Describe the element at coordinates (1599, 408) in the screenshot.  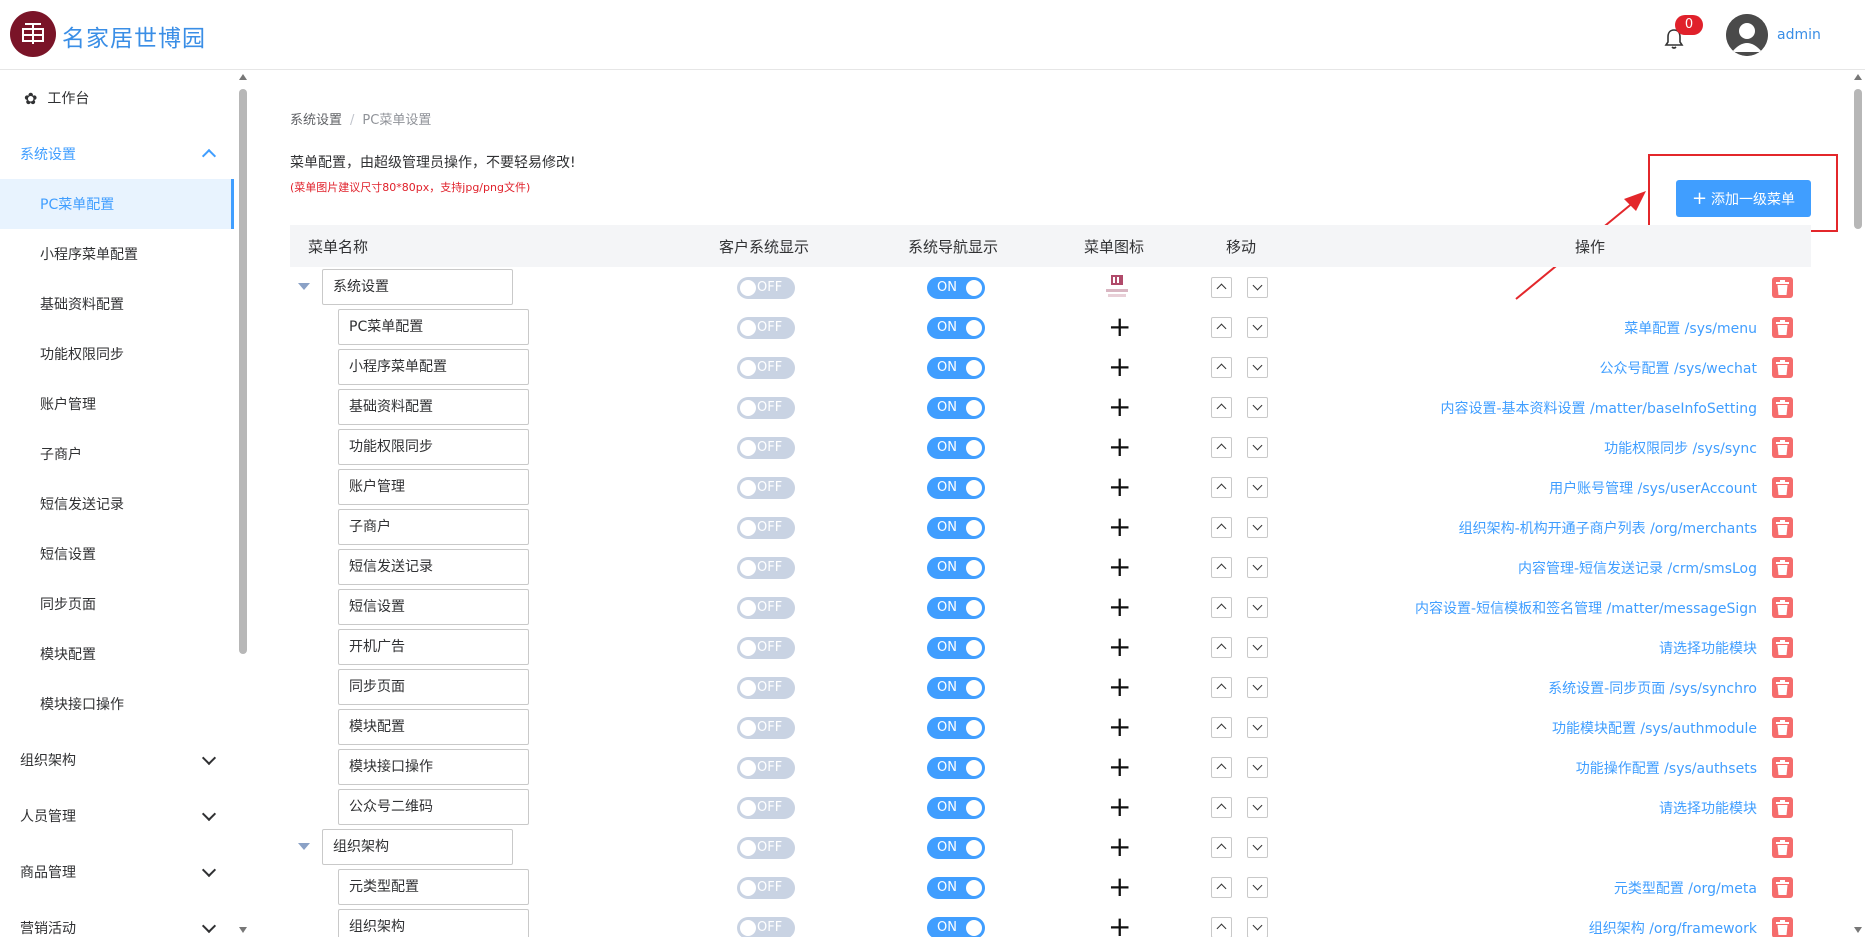
I see `menu-route-link: 内容设置-基本资料设置 /matter/baseInfoSetting` at that location.